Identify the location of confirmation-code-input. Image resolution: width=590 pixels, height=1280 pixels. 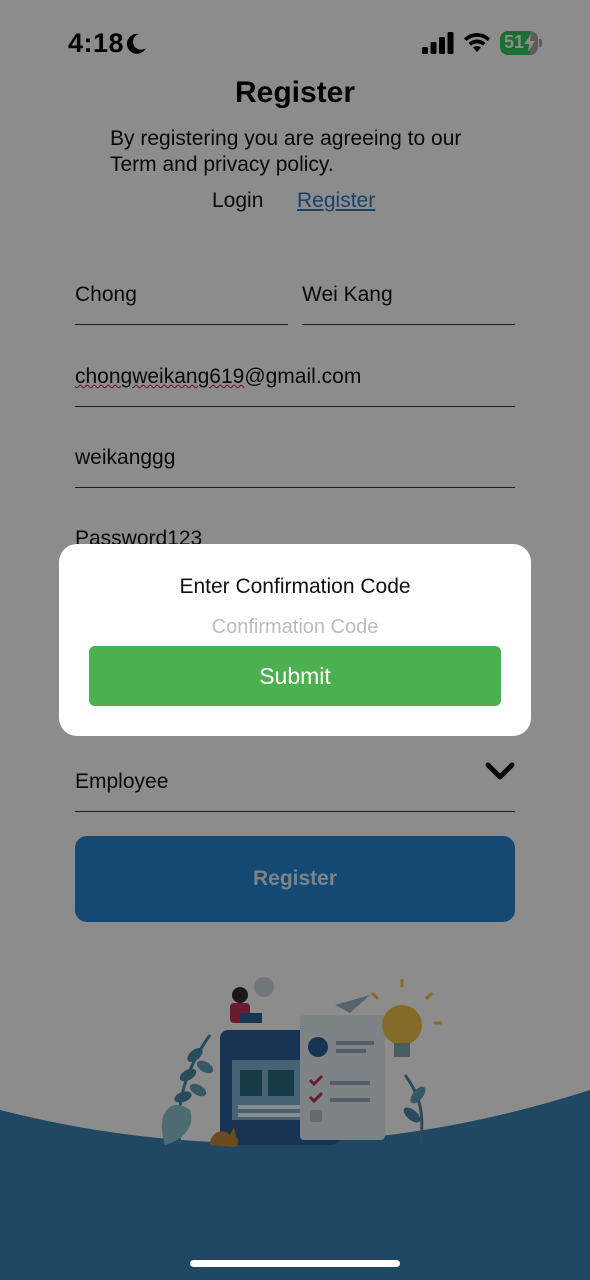
(295, 628).